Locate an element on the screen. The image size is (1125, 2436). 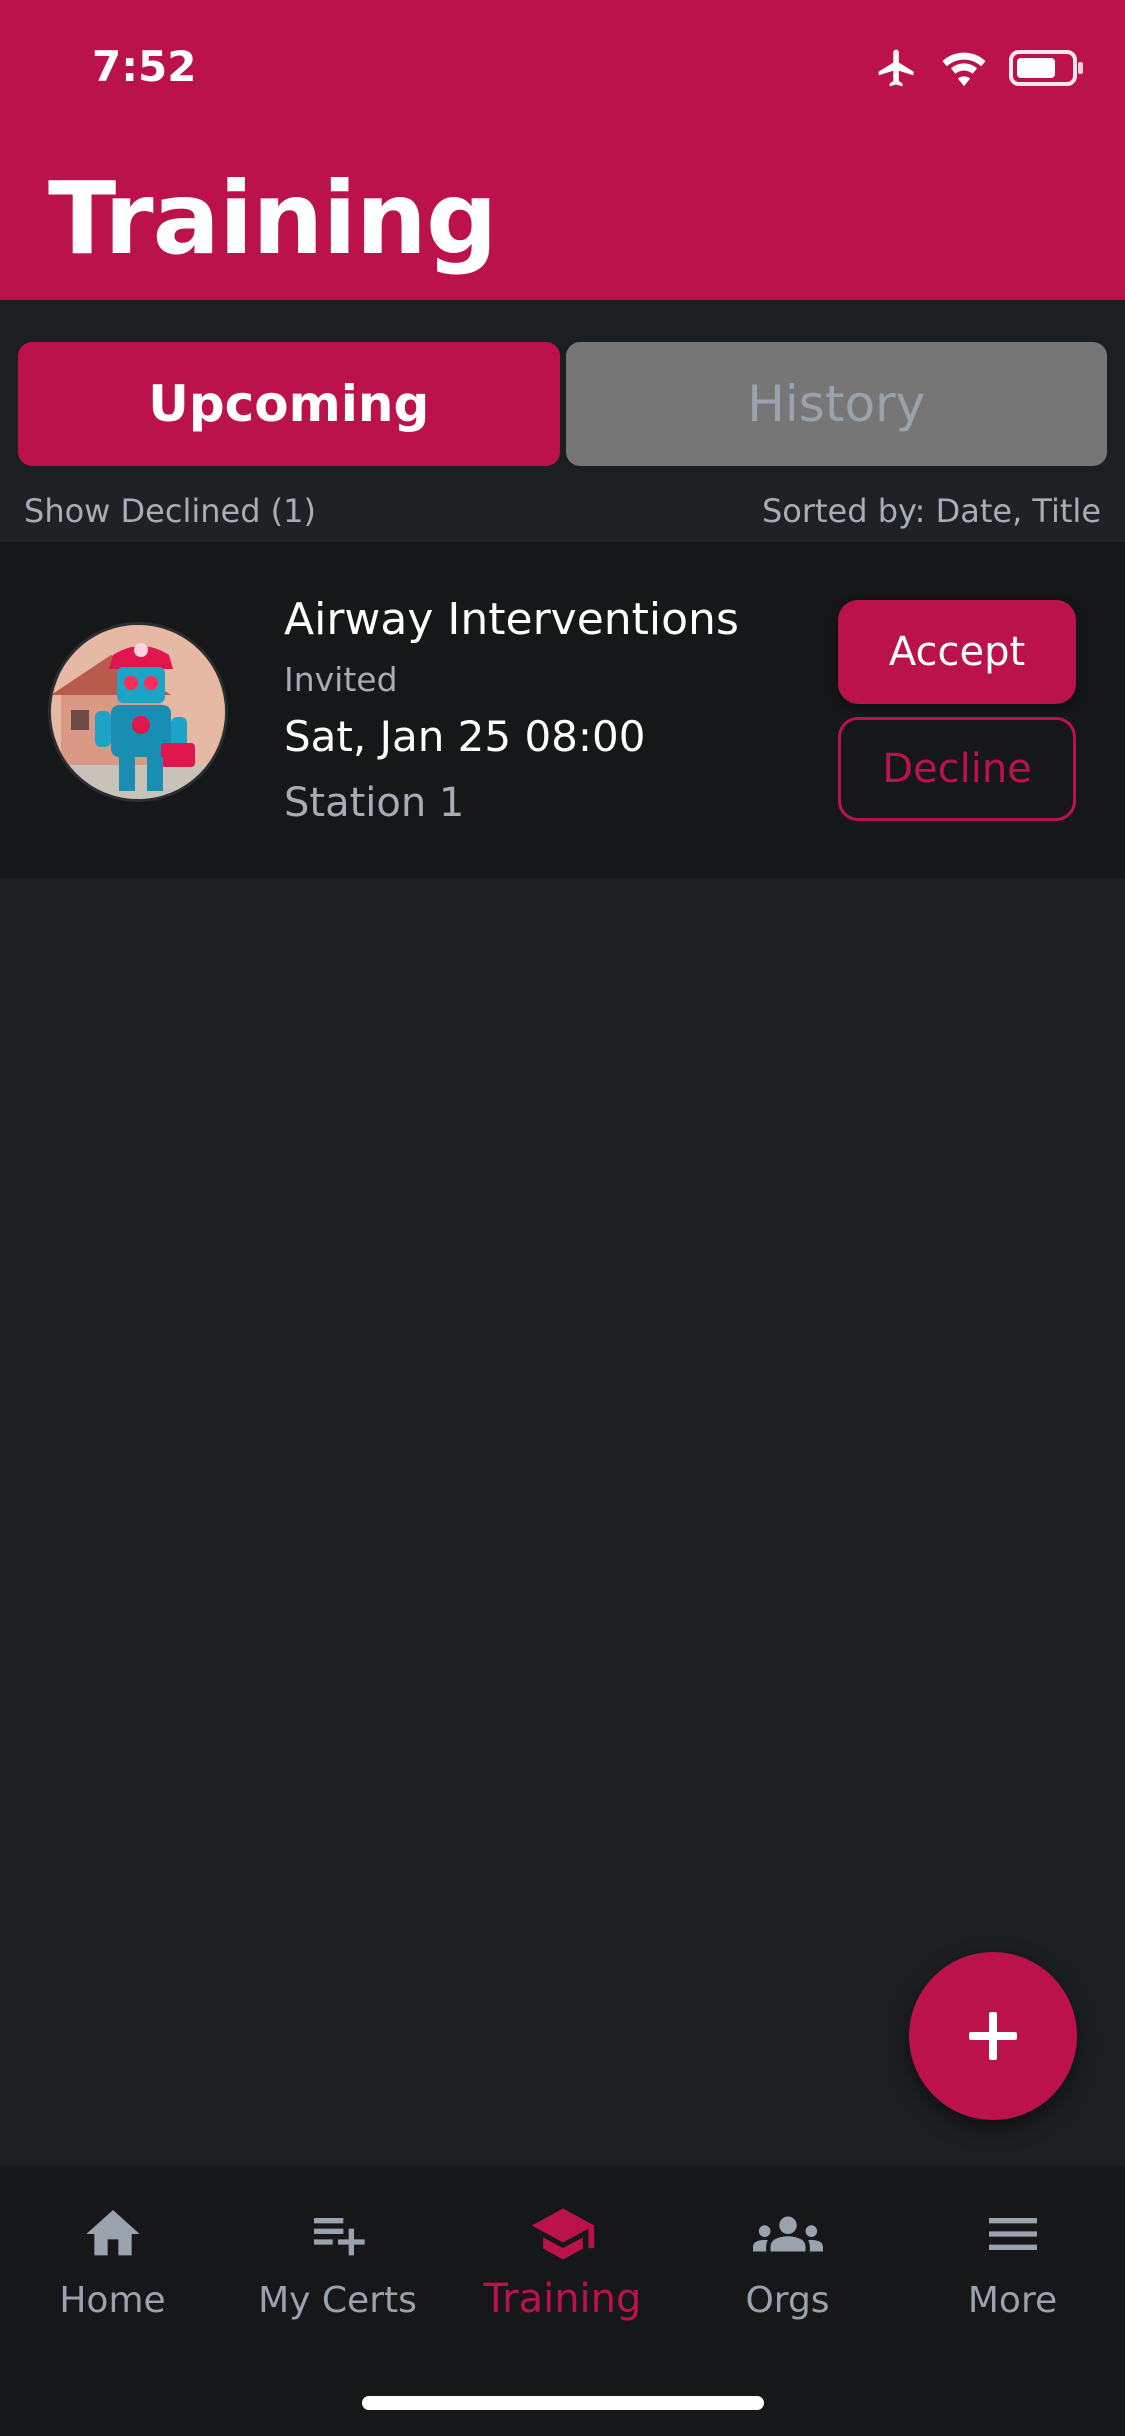
invitation-status: Invited is located at coordinates (341, 679).